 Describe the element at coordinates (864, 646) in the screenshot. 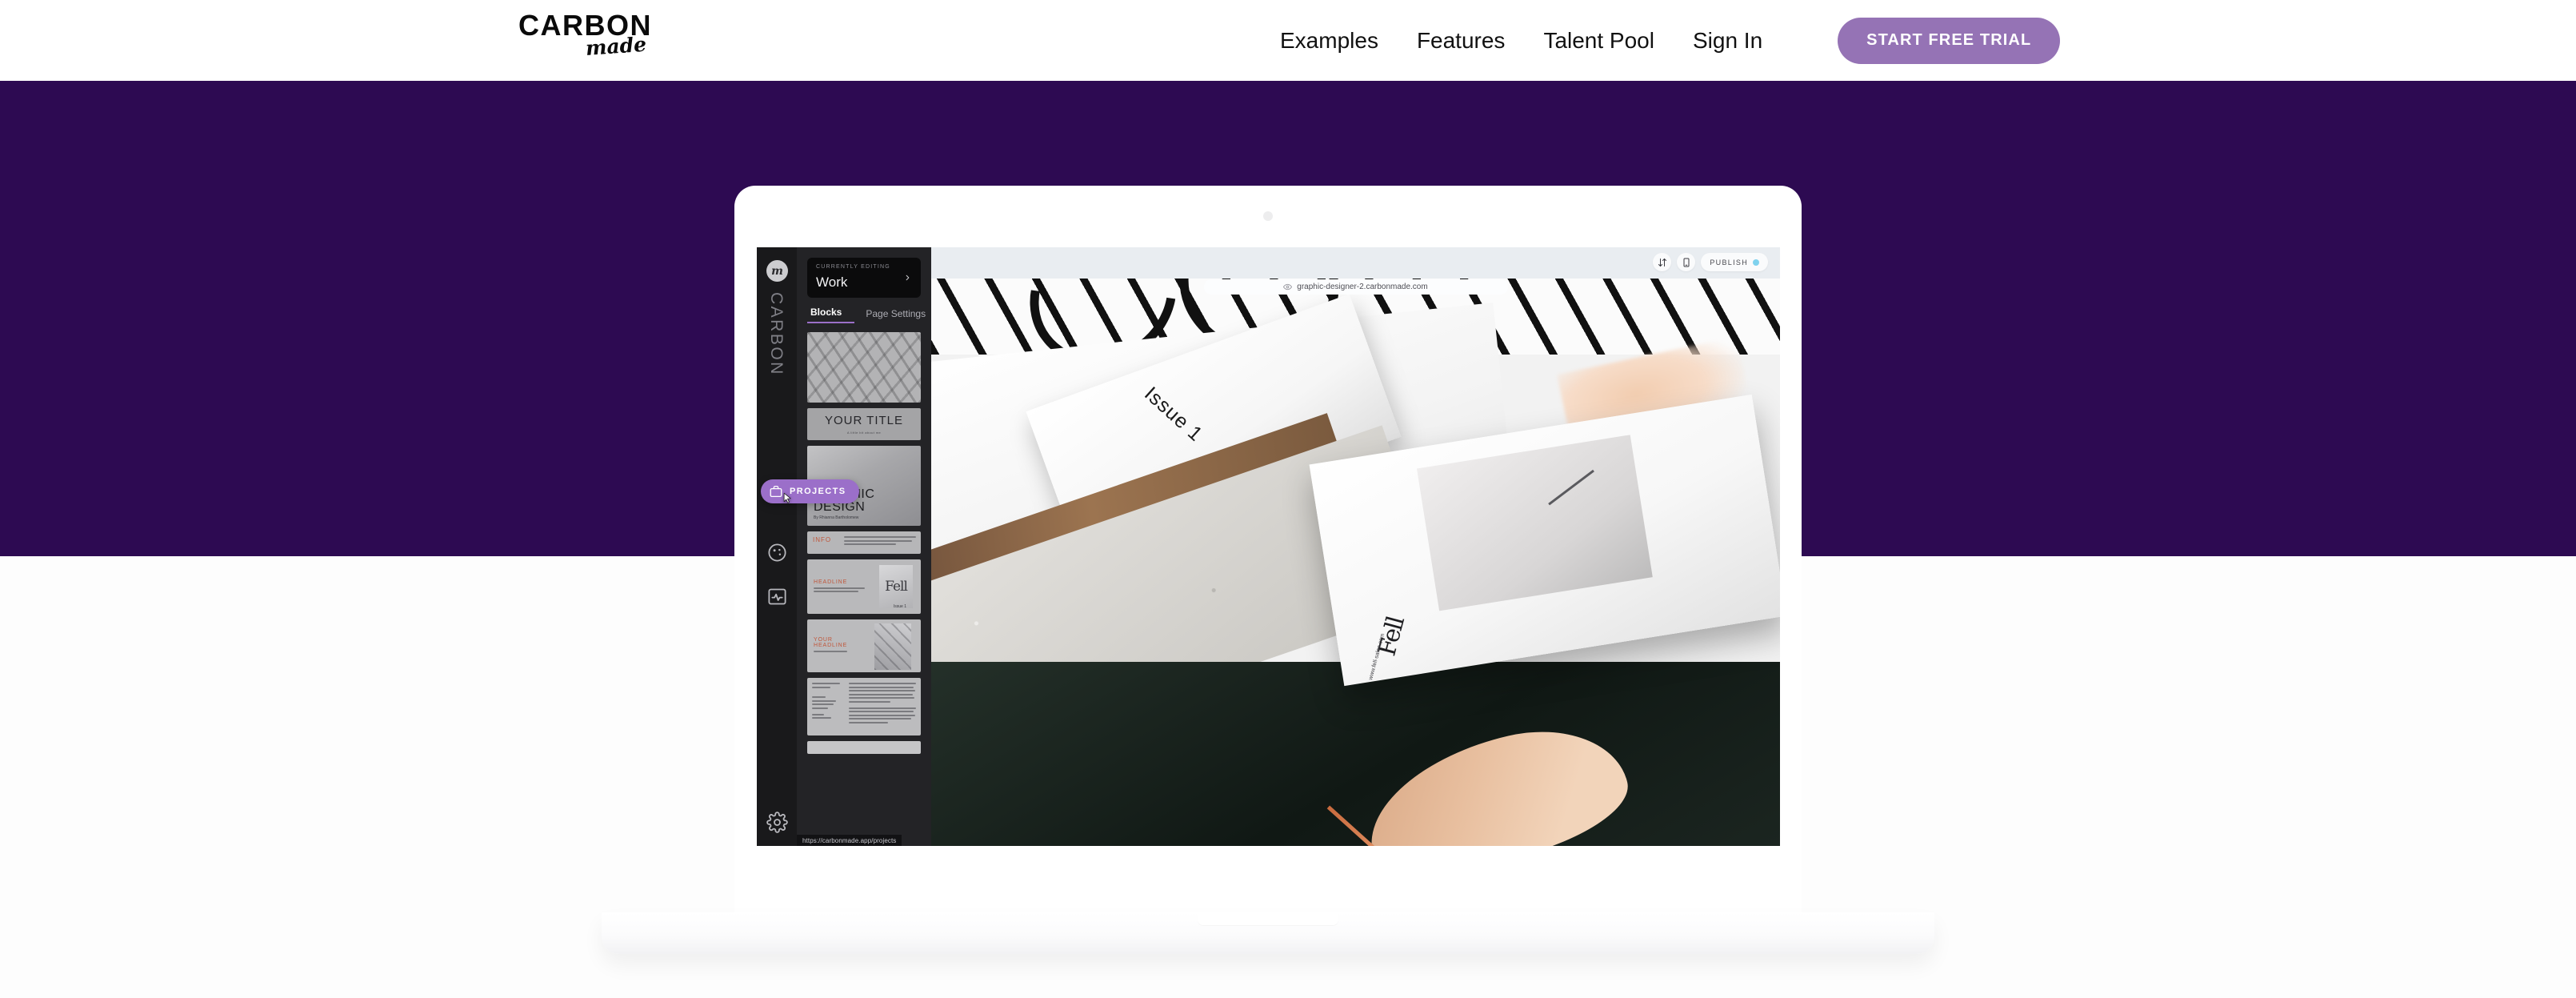

I see `block-card-headline-2: YOUR HEADLINE` at that location.